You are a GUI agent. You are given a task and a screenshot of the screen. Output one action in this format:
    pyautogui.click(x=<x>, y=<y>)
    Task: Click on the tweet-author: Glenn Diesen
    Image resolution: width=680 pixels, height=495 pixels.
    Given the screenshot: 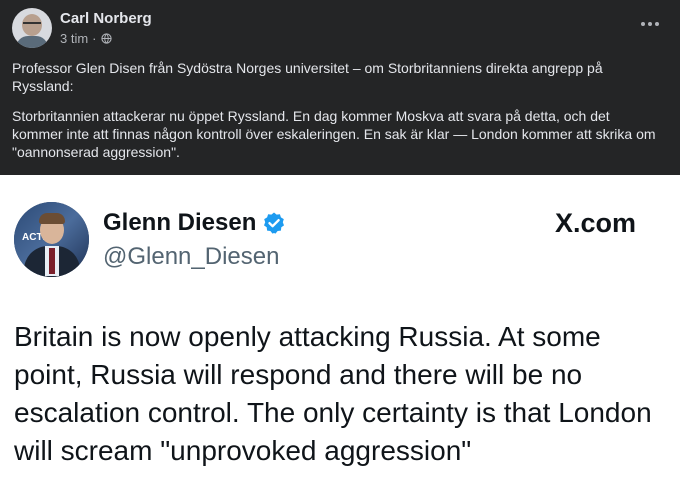 What is the action you would take?
    pyautogui.click(x=194, y=223)
    